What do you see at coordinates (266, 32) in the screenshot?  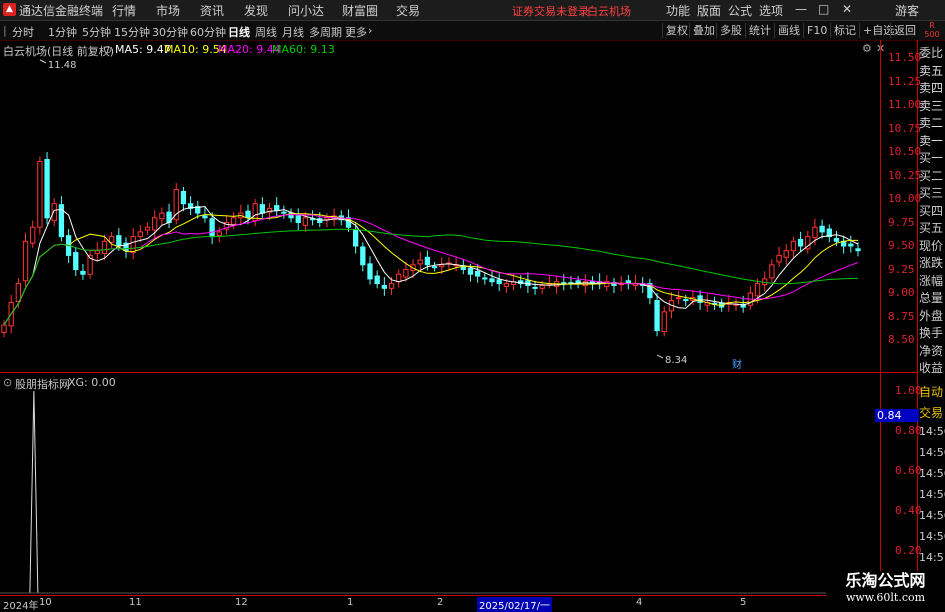 I see `tab-weekly: 周线` at bounding box center [266, 32].